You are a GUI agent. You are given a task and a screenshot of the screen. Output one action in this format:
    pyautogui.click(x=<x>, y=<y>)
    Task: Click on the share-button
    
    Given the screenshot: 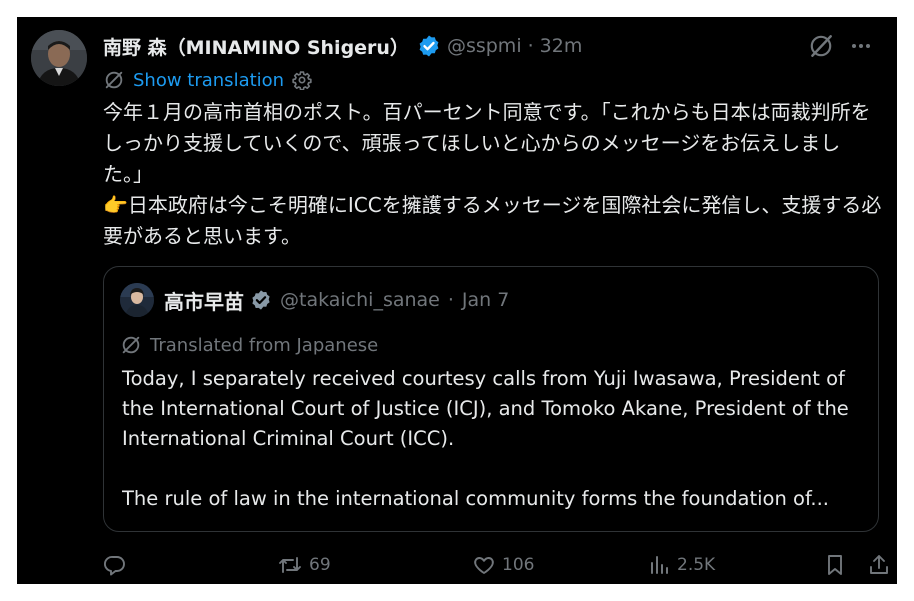 What is the action you would take?
    pyautogui.click(x=879, y=565)
    